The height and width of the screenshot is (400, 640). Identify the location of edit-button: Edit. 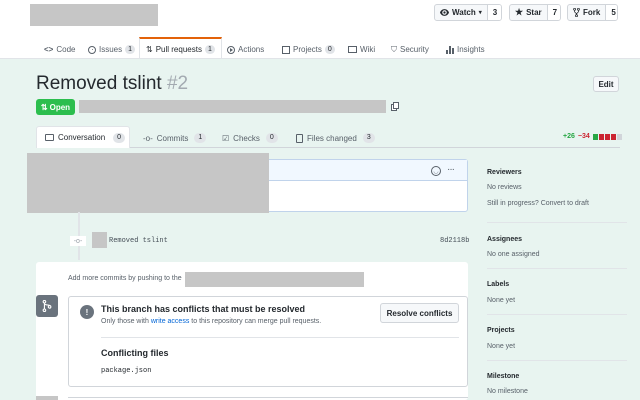
(606, 84).